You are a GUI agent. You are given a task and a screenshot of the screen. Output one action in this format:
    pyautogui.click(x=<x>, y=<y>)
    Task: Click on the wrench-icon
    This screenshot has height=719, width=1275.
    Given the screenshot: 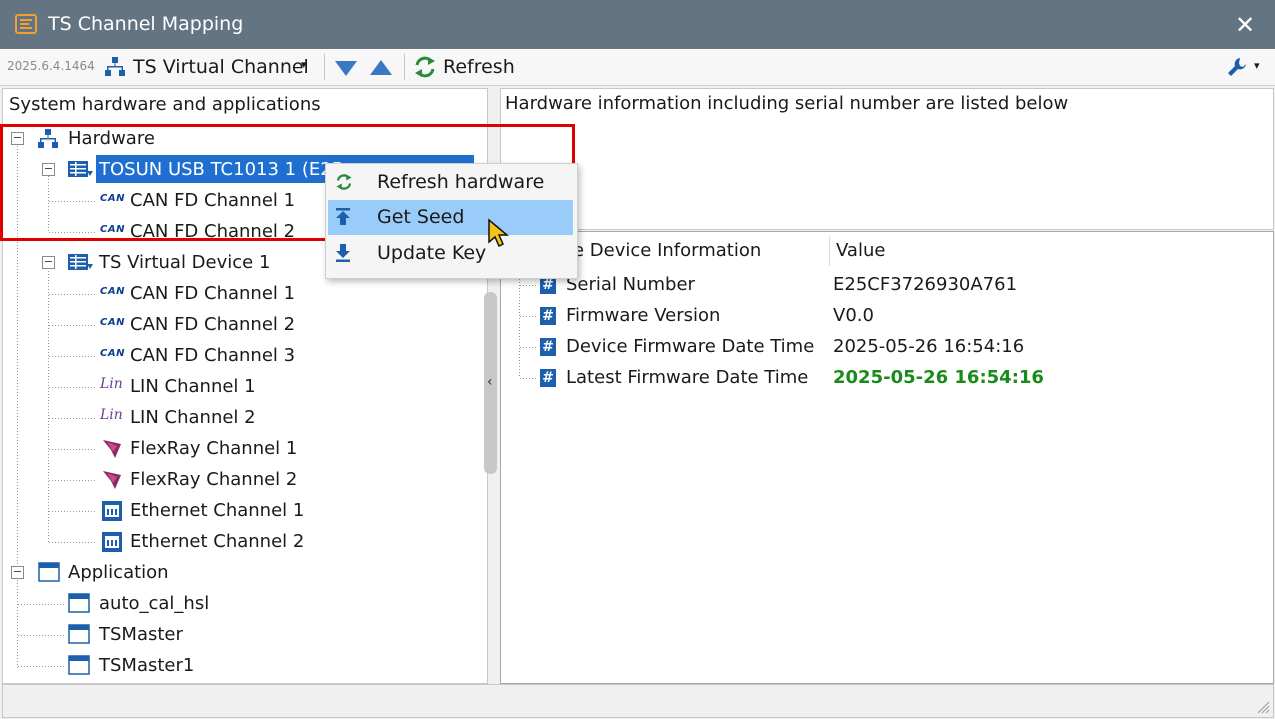 What is the action you would take?
    pyautogui.click(x=1237, y=67)
    